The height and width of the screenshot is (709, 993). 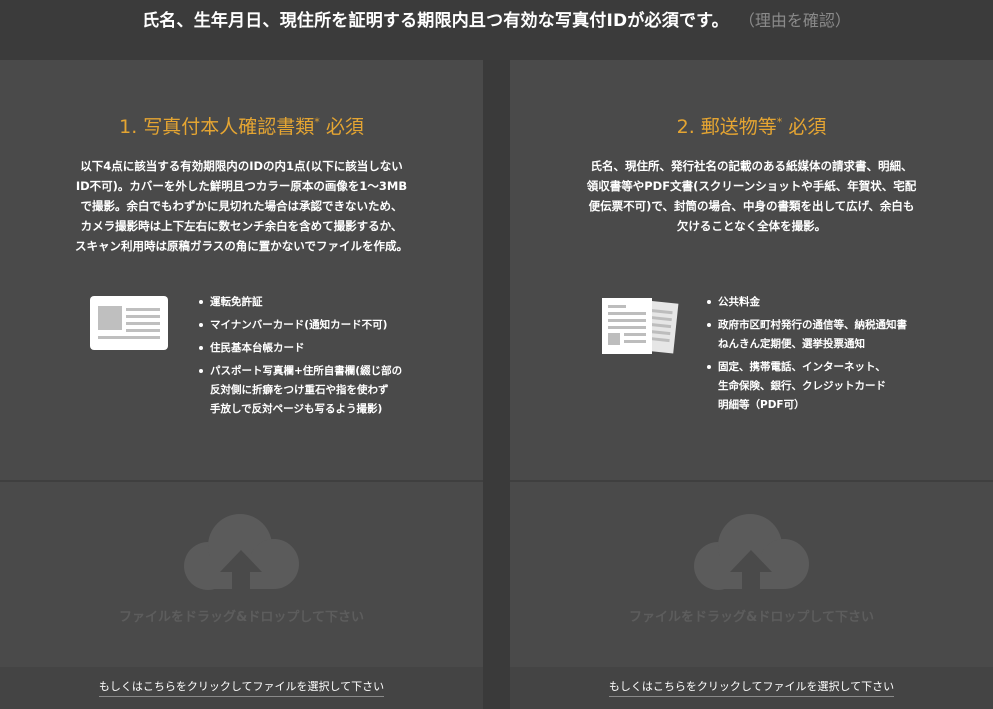 I want to click on photo-id-title: 1. 写真付本人確認書類* 必須, so click(x=241, y=125).